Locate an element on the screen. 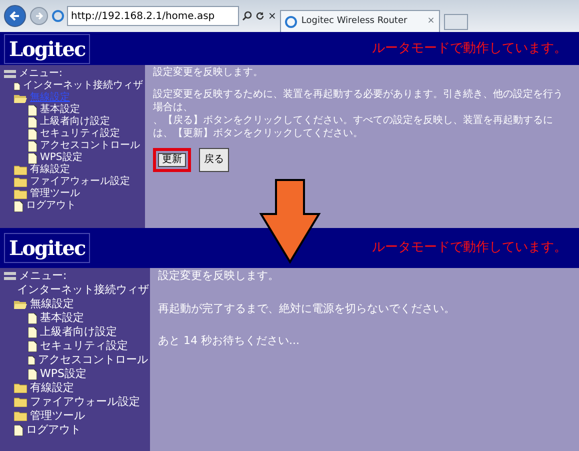 The width and height of the screenshot is (579, 451). forward-button is located at coordinates (39, 16).